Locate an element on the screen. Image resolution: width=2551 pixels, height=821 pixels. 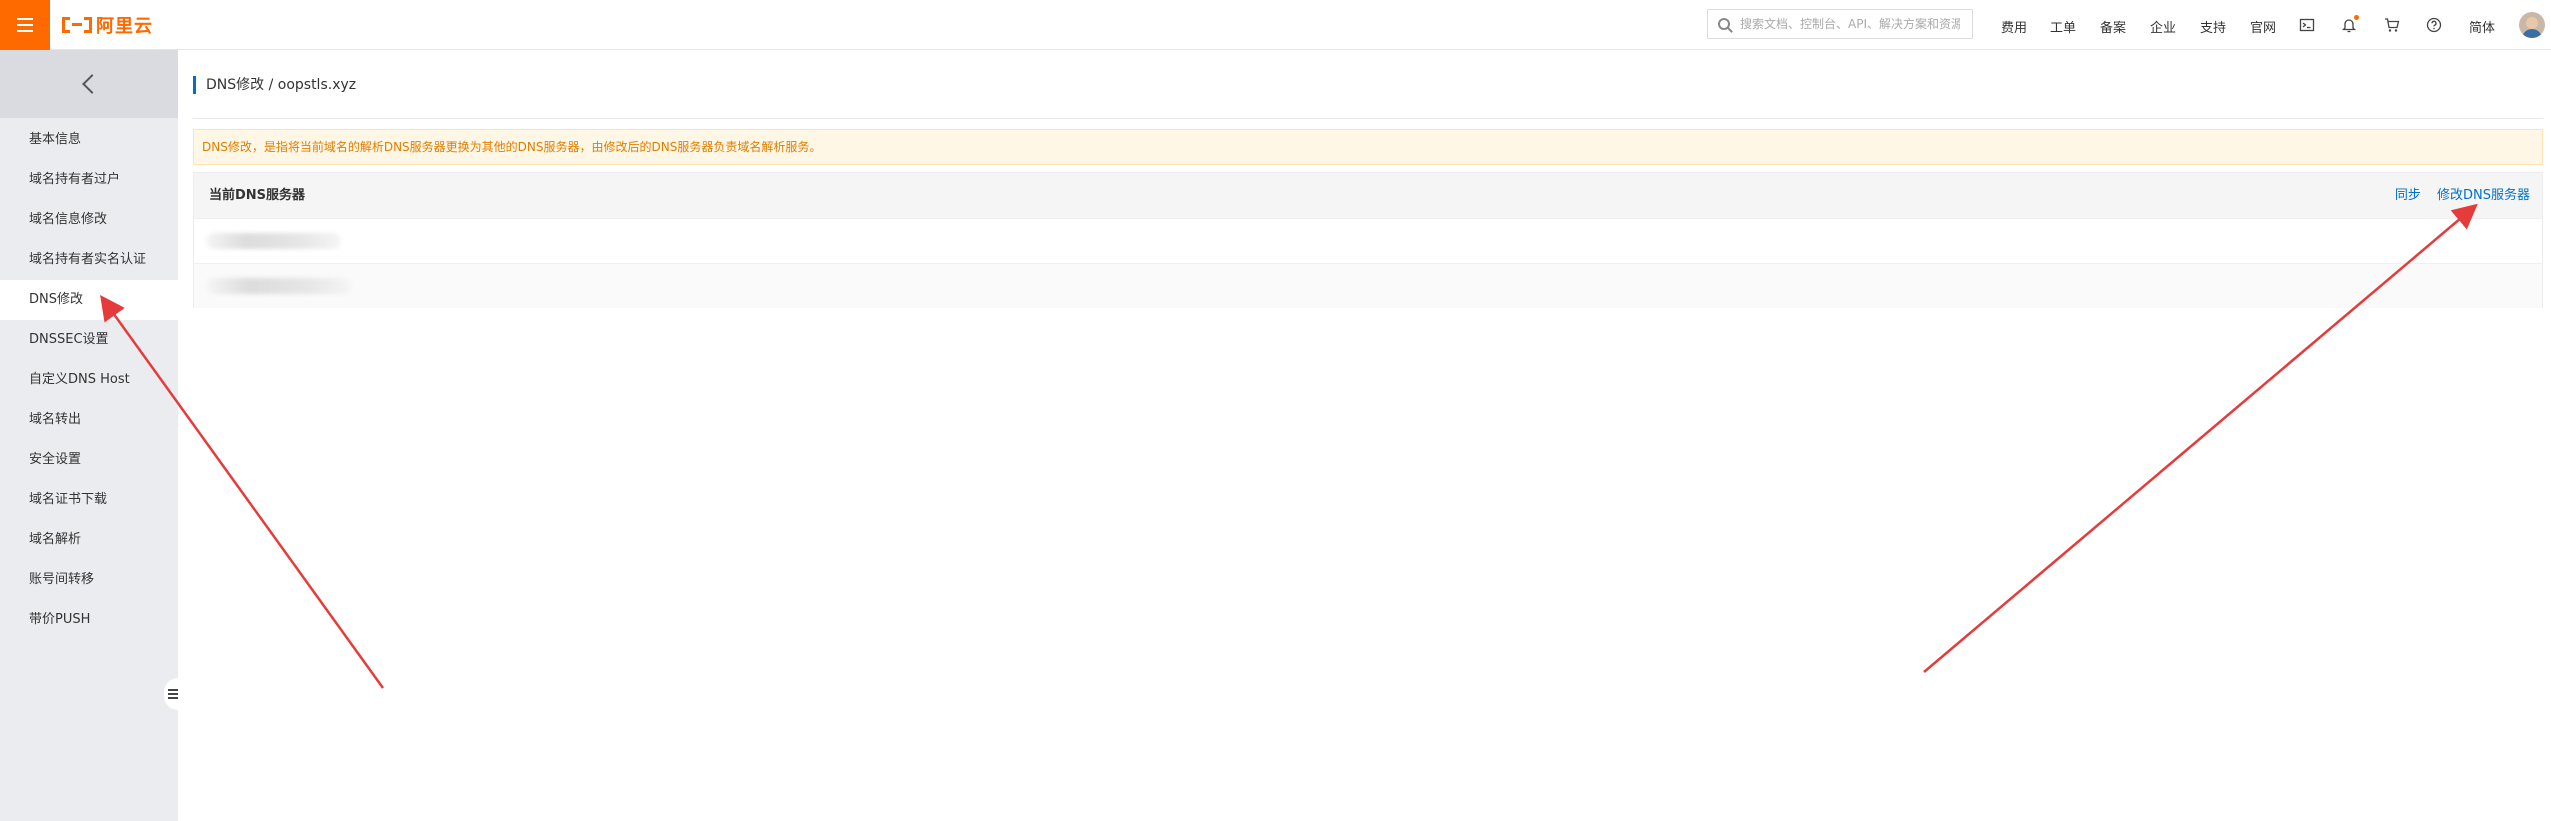
arrow-to-dns-modify is located at coordinates (242, 491).